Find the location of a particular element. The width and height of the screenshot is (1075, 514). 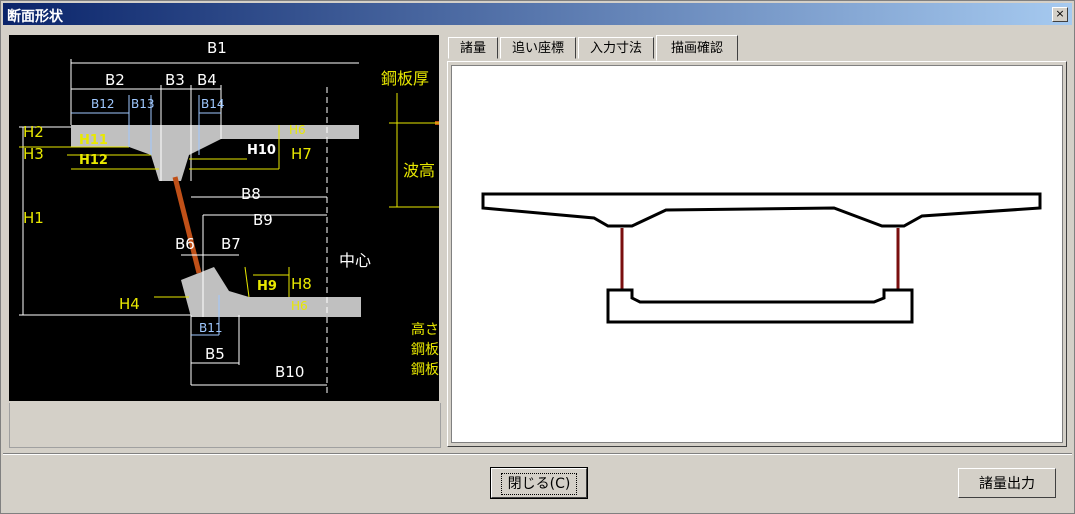

dim-label-b10: B10 is located at coordinates (290, 372).